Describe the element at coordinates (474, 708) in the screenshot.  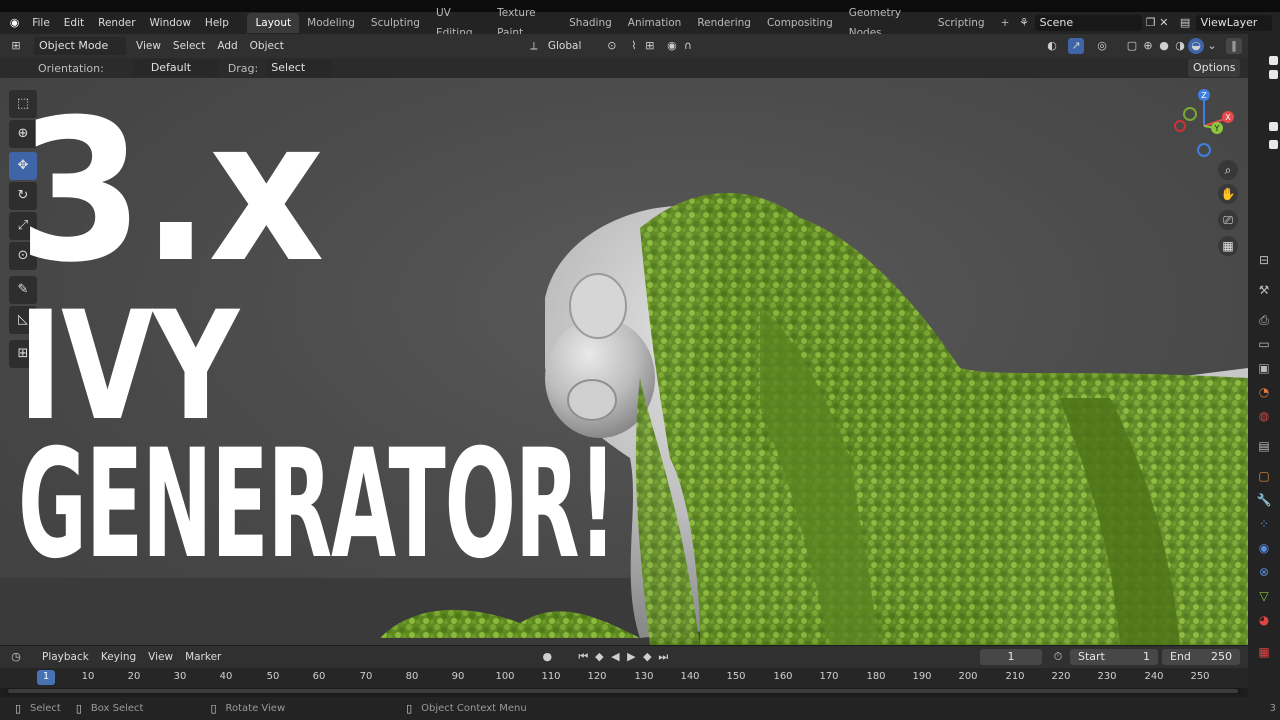
I see `status-context-menu: Object Context Menu` at that location.